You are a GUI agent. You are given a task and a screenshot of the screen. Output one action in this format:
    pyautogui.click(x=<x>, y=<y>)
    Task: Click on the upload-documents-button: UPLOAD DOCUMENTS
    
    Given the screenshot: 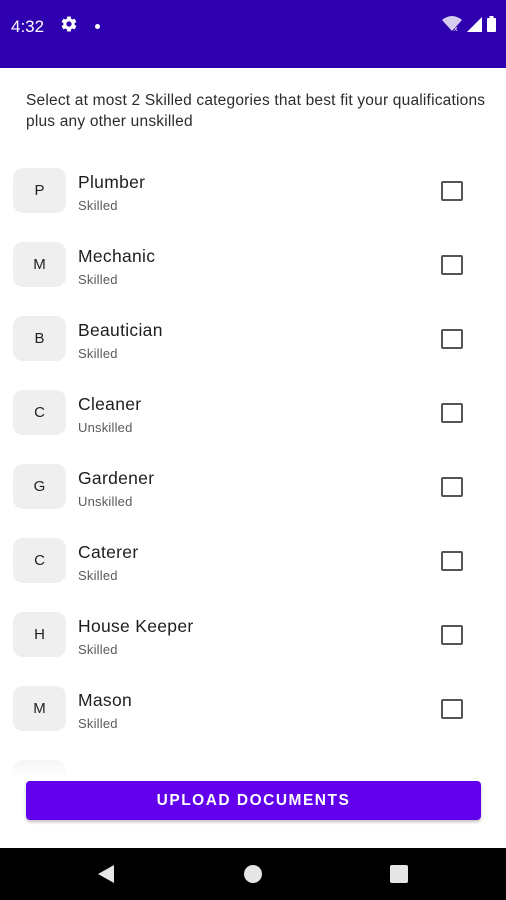 What is the action you would take?
    pyautogui.click(x=253, y=800)
    